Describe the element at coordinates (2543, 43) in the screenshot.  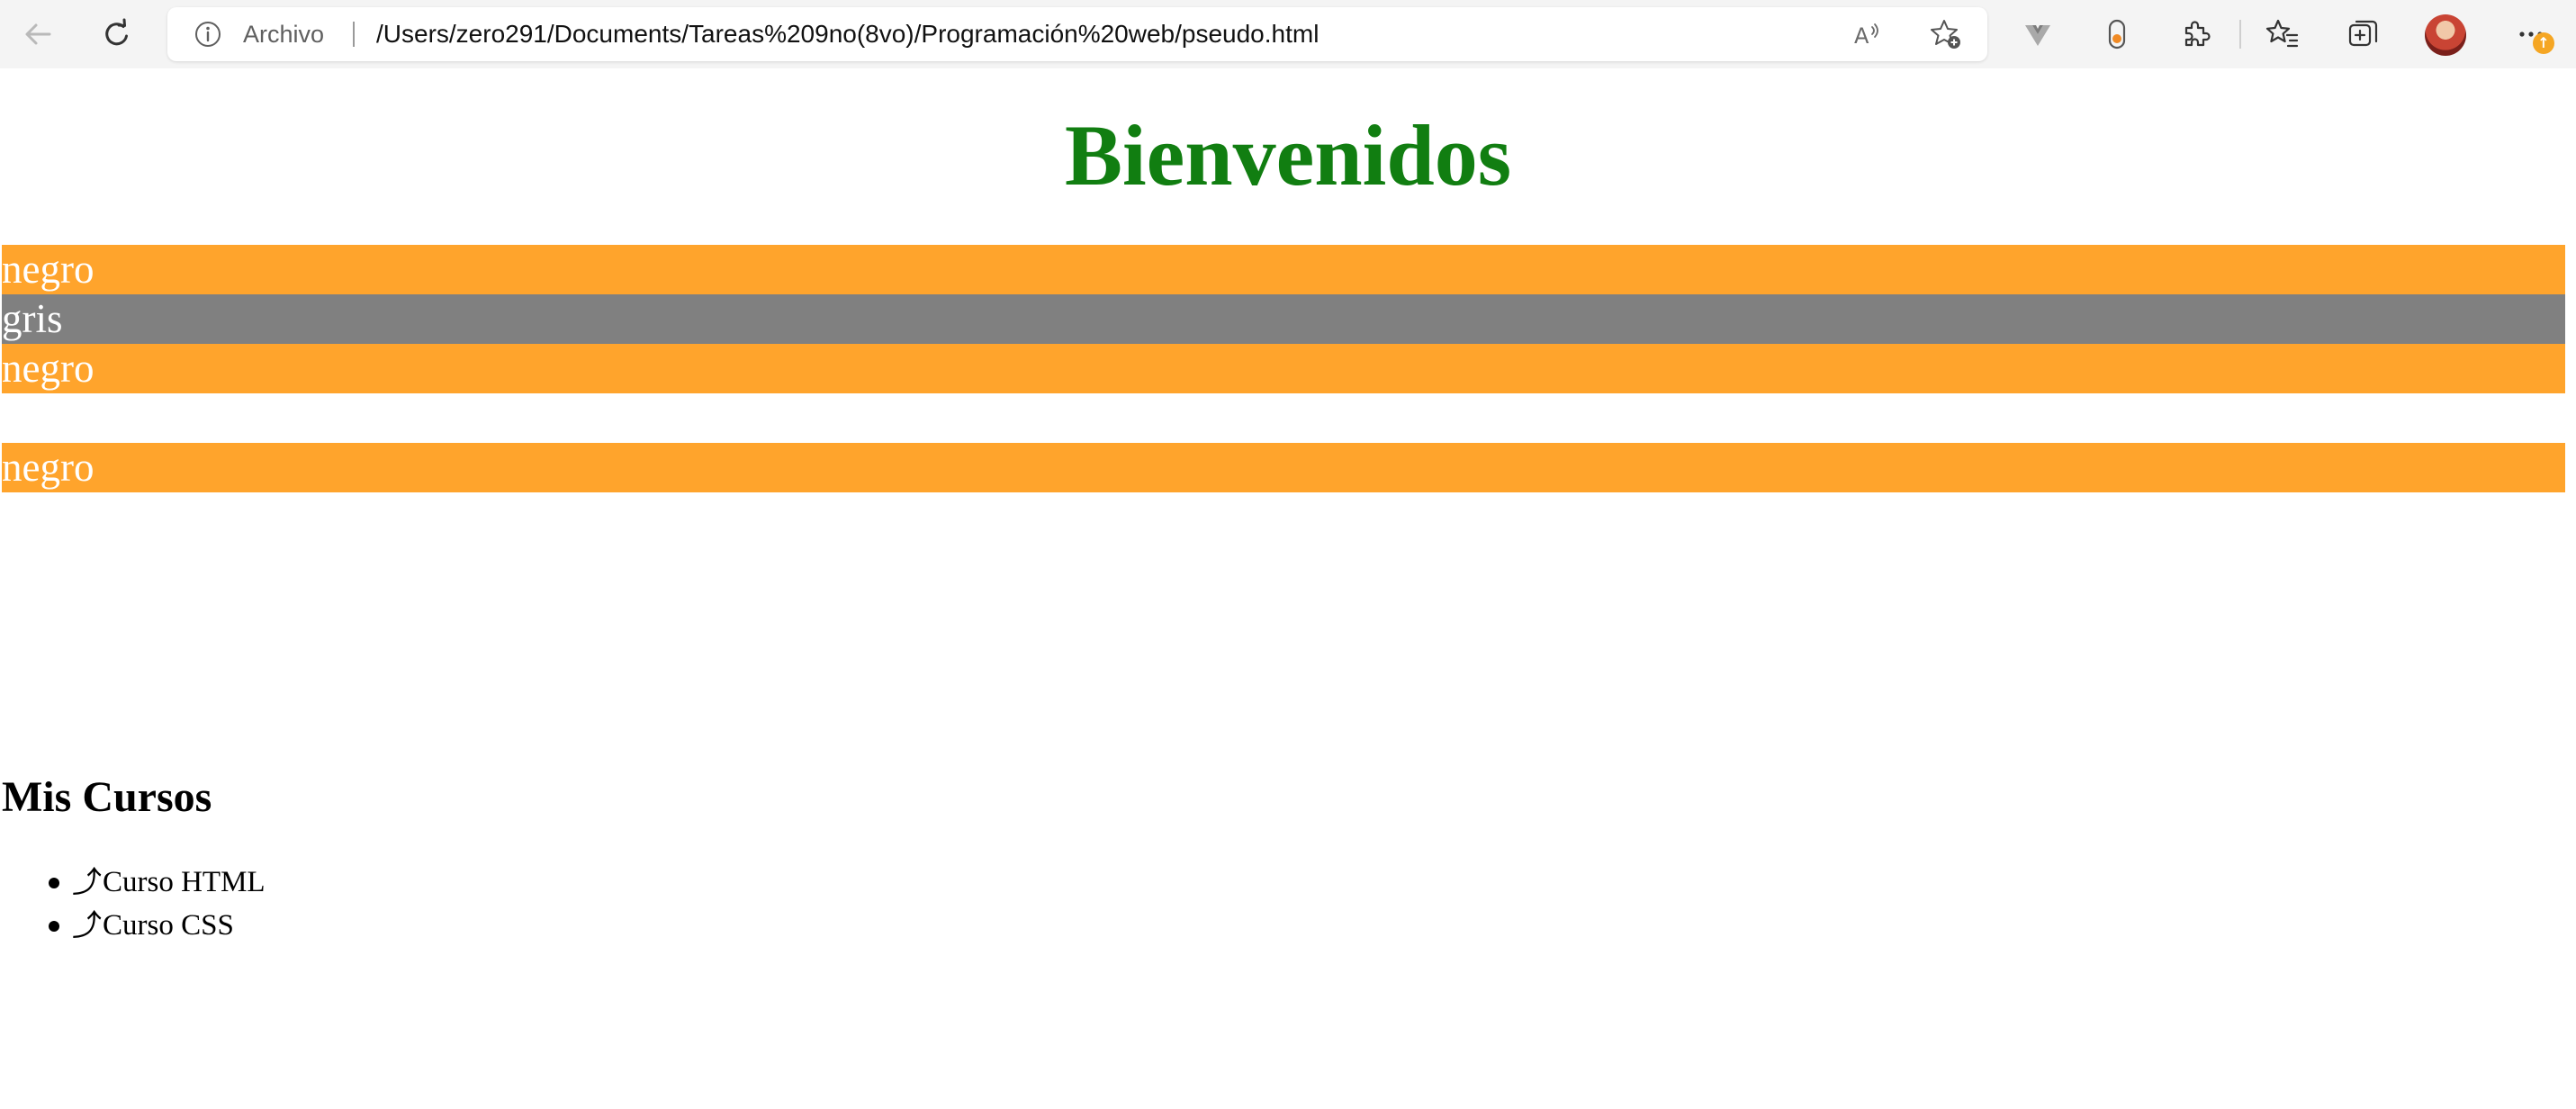
I see `update-badge: ↑` at that location.